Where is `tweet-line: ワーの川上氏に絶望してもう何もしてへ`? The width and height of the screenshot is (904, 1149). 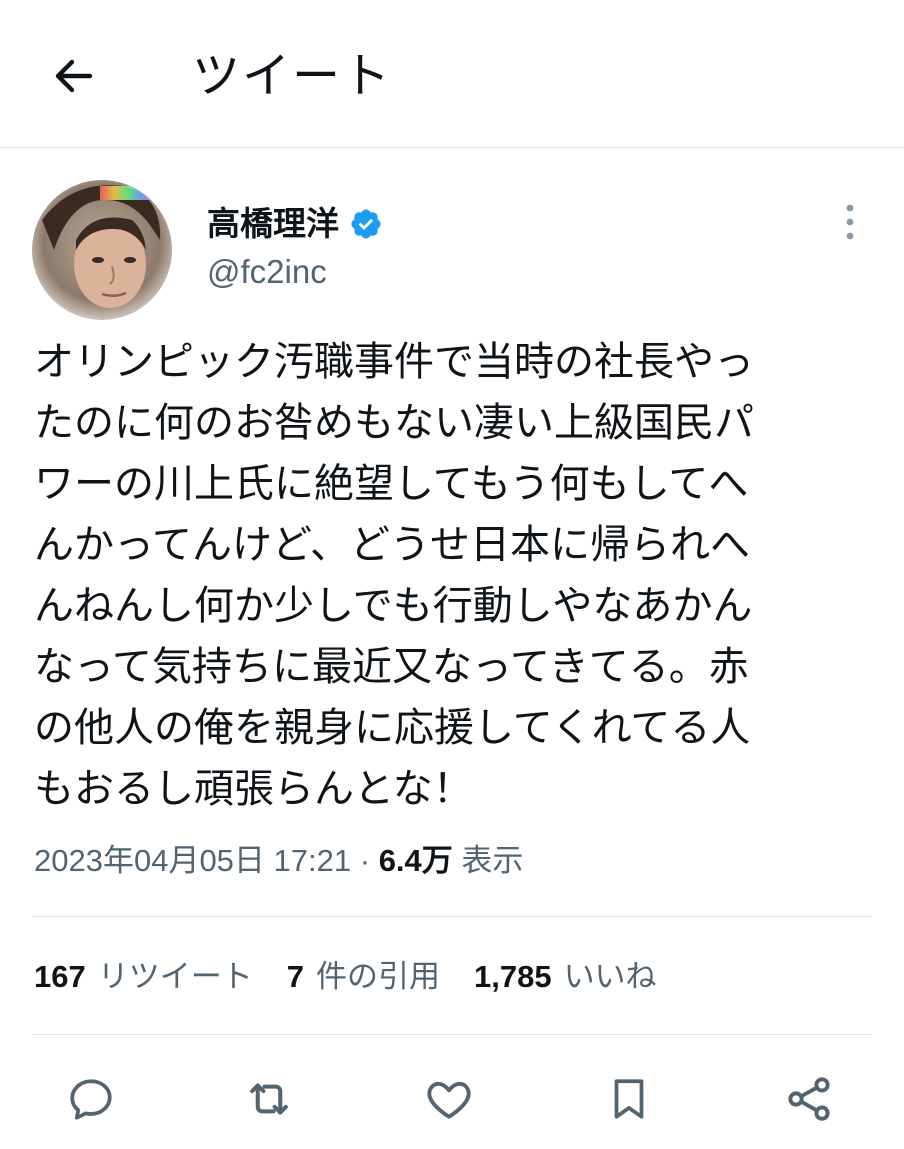
tweet-line: ワーの川上氏に絶望してもう何もしてへ is located at coordinates (391, 484).